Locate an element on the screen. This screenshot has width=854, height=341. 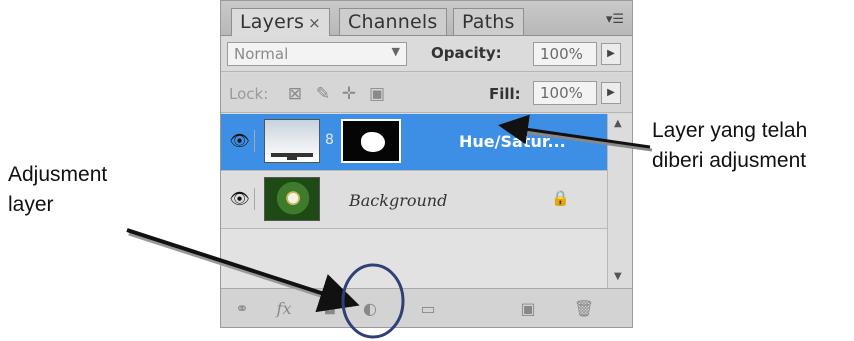
lock-position-icon: ✛ is located at coordinates (349, 94).